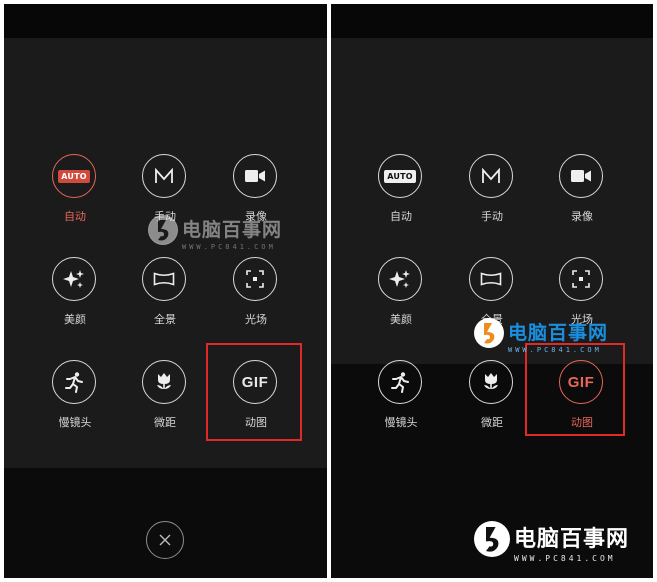  I want to click on mode-label: 手动, so click(492, 216).